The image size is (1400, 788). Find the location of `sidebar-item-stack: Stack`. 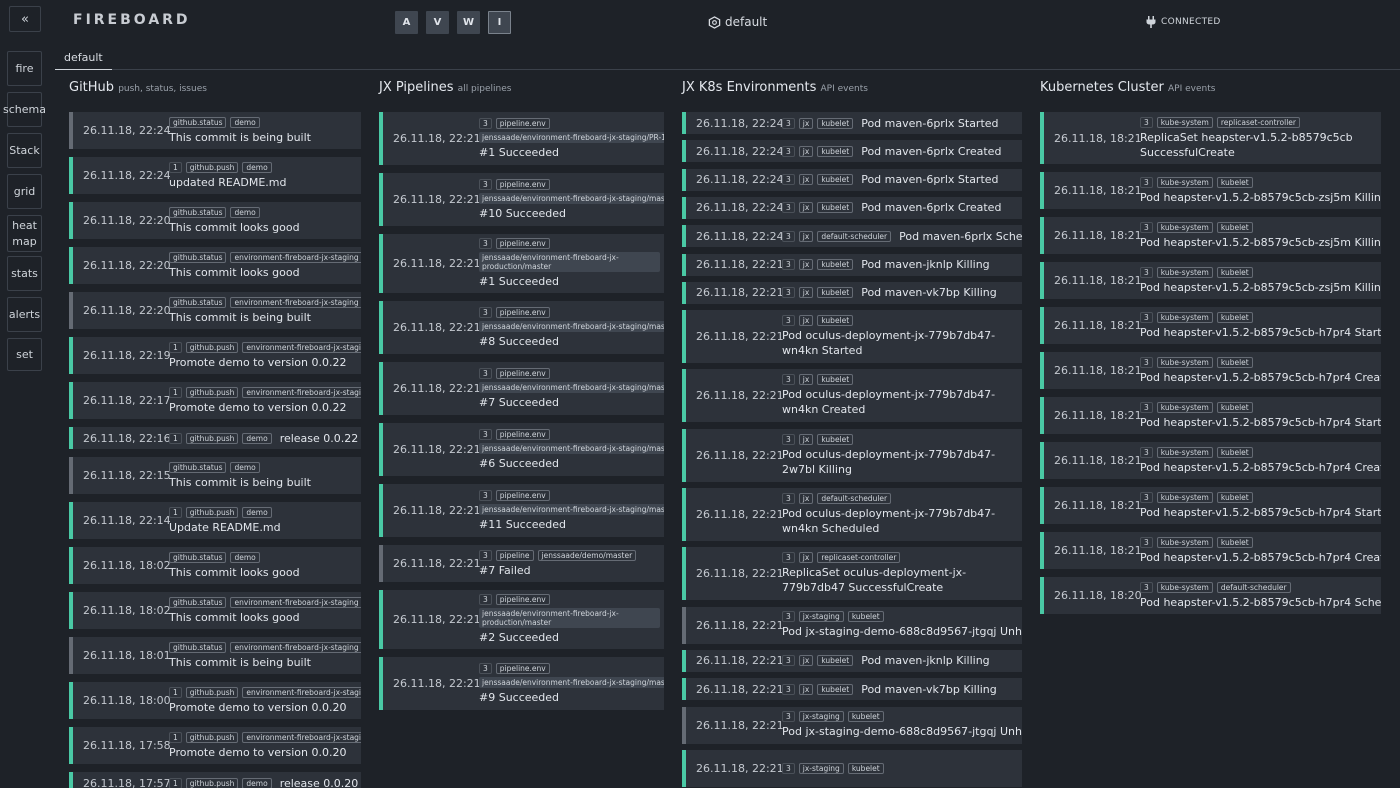

sidebar-item-stack: Stack is located at coordinates (24, 150).